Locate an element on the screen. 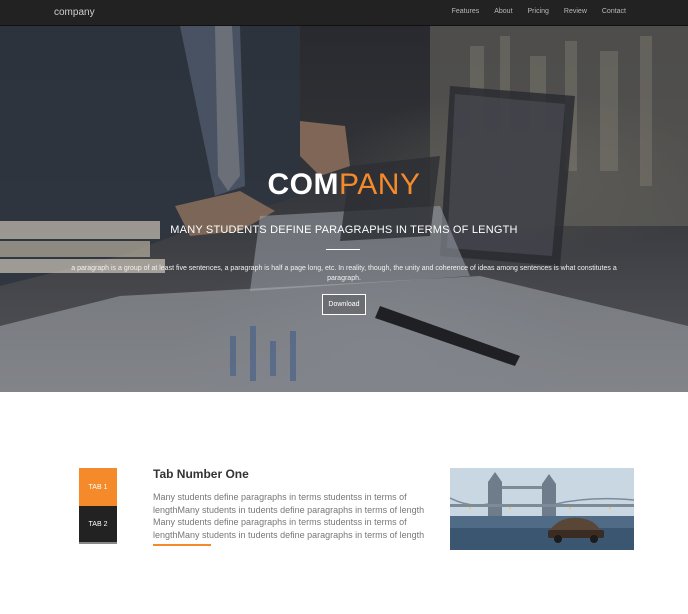  tower-bridge-illustration is located at coordinates (542, 509).